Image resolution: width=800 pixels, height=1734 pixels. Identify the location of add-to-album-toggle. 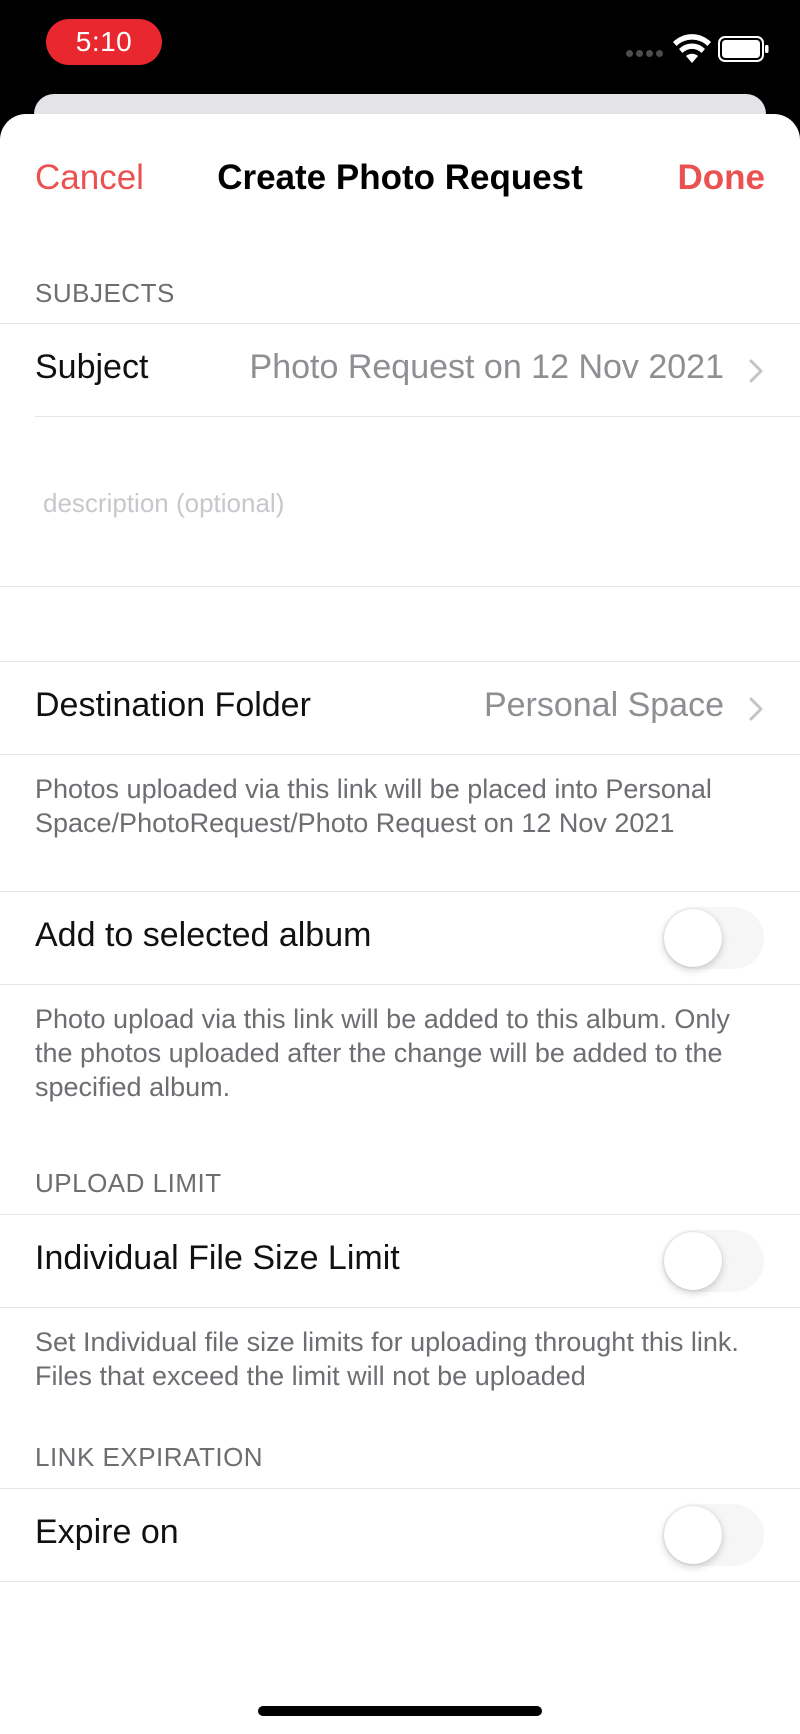
(713, 938).